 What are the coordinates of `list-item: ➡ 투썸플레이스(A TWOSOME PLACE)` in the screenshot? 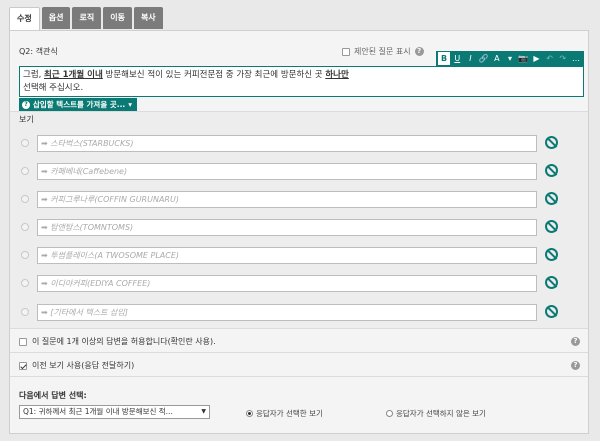 It's located at (299, 256).